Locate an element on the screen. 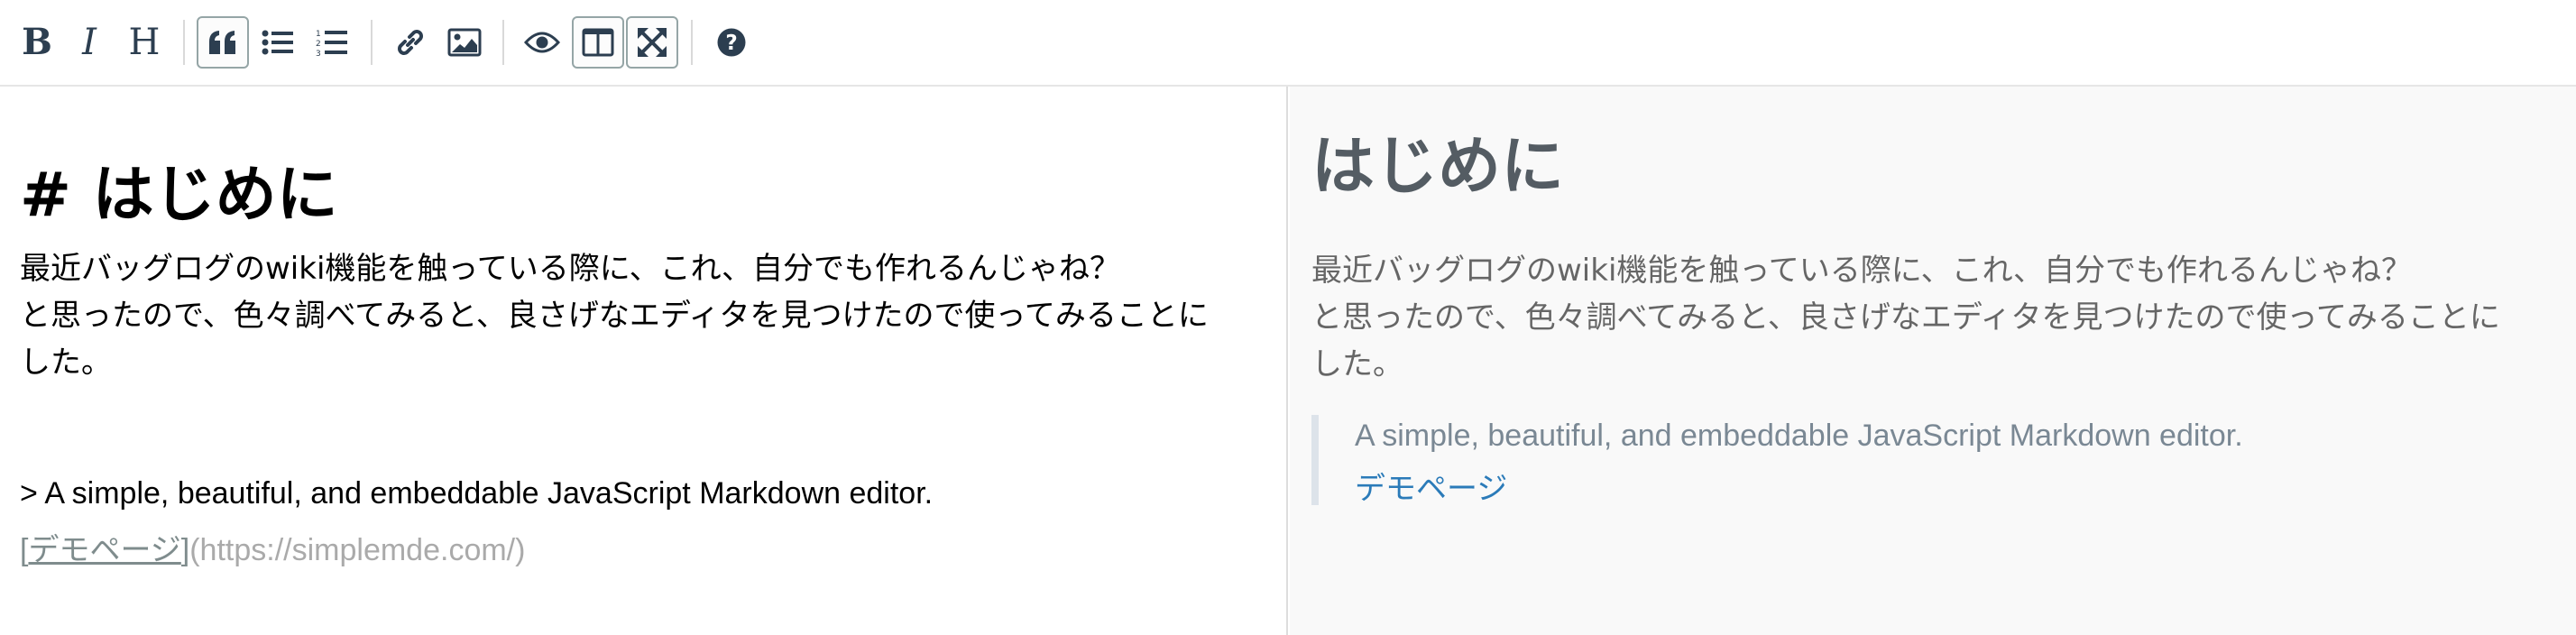 The height and width of the screenshot is (635, 2576). guide-button: ? is located at coordinates (731, 42).